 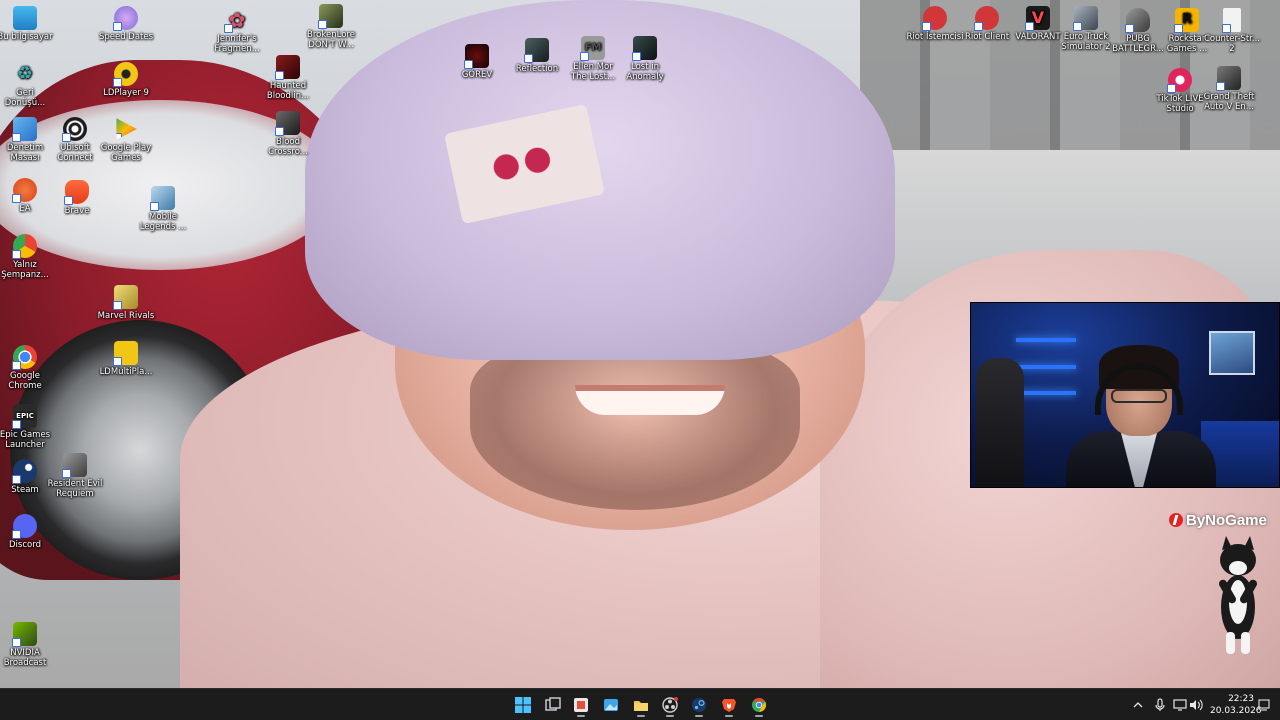 What do you see at coordinates (25, 440) in the screenshot?
I see `desktop-icon-label: Epic Games Launcher` at bounding box center [25, 440].